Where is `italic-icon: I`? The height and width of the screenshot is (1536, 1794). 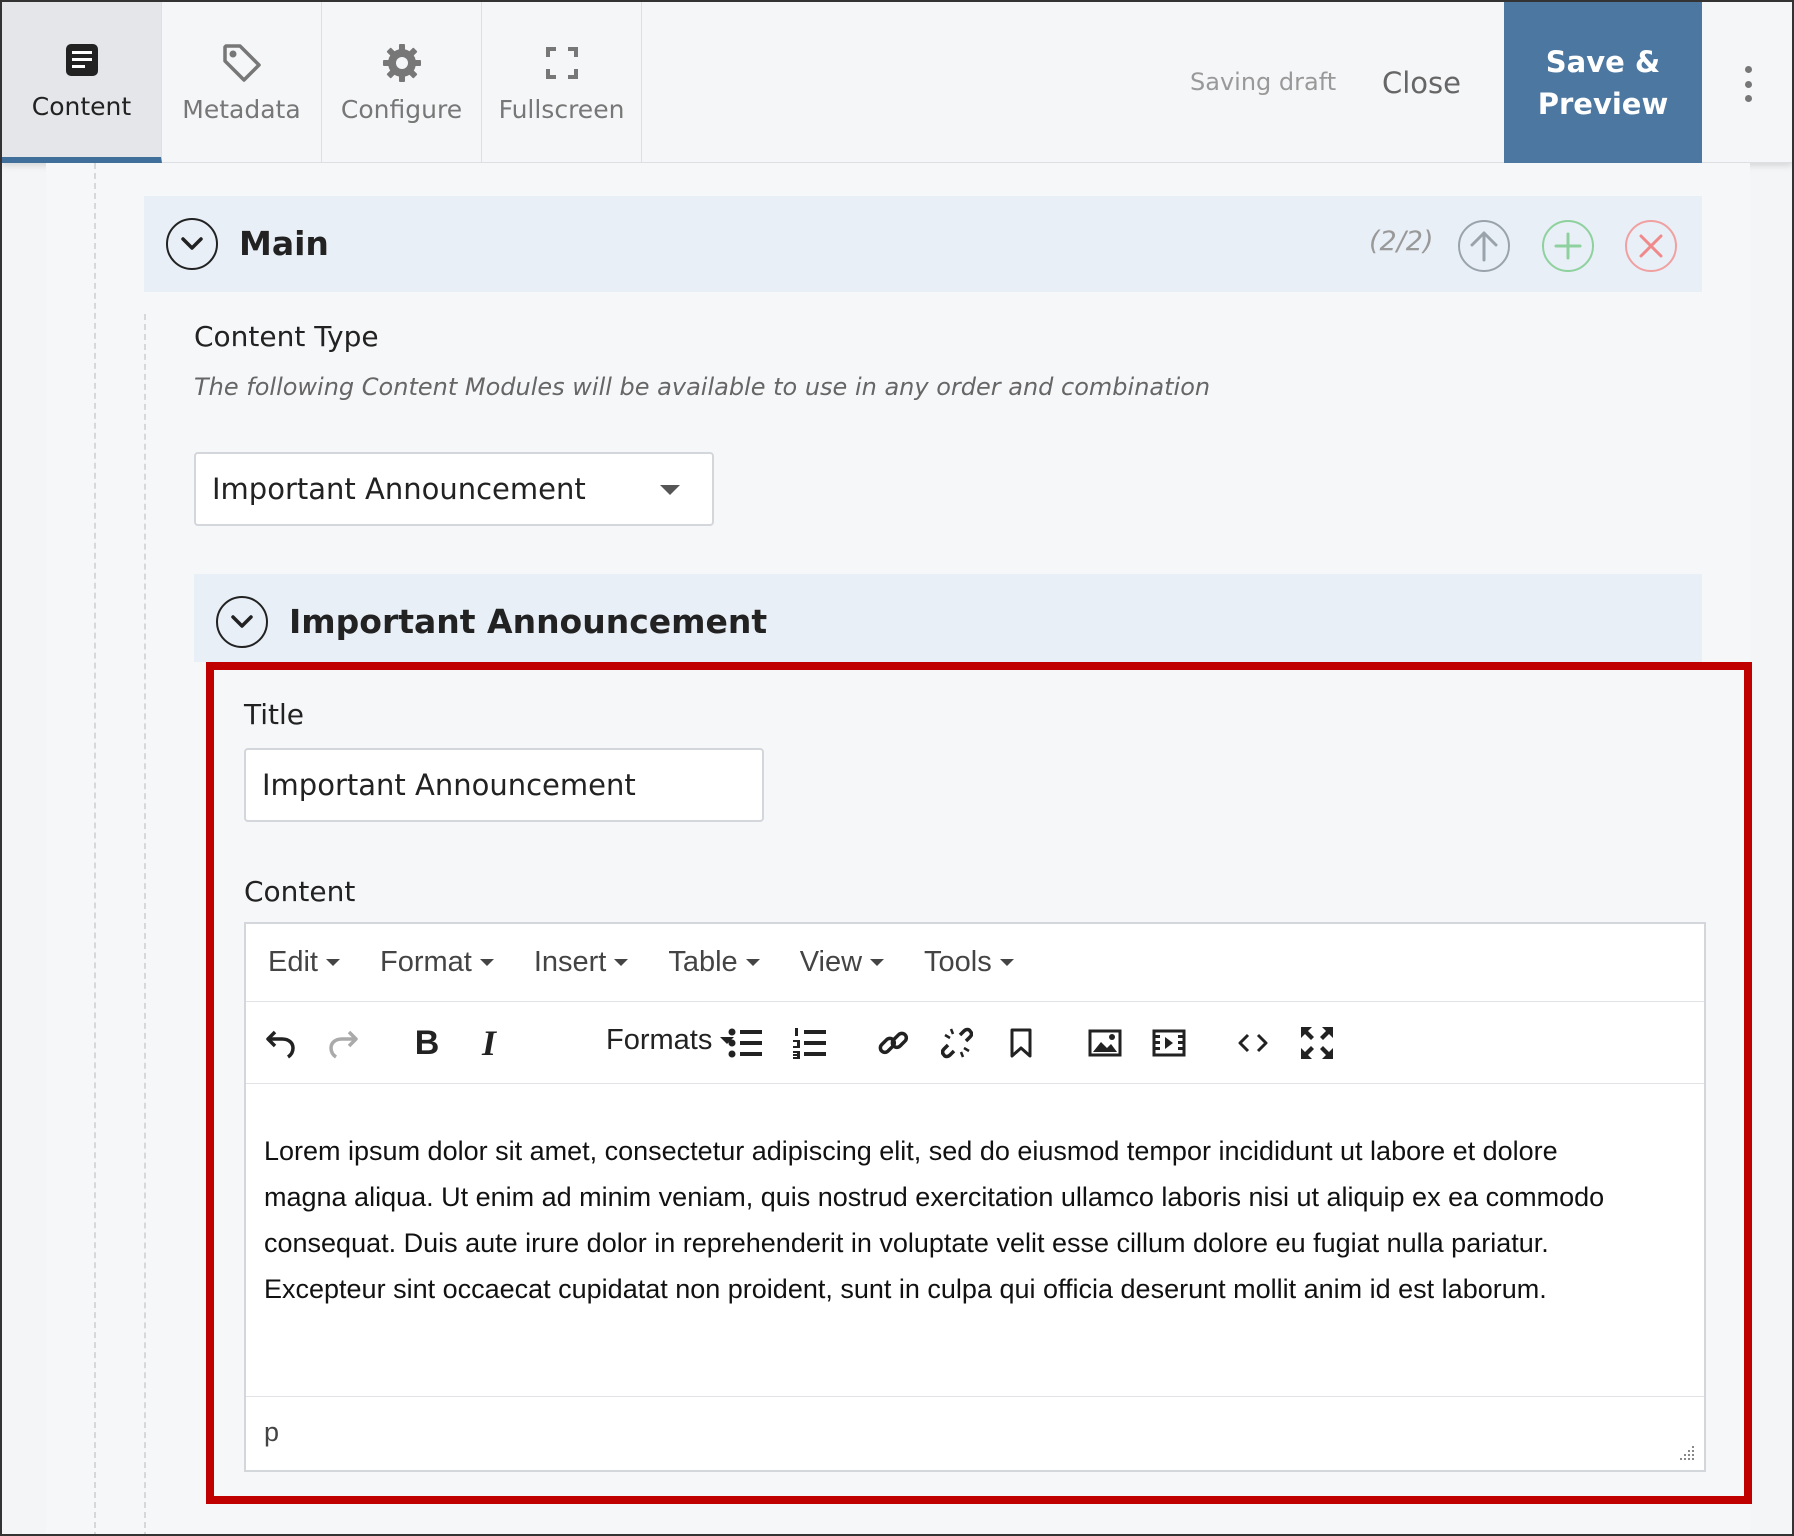 italic-icon: I is located at coordinates (489, 1043).